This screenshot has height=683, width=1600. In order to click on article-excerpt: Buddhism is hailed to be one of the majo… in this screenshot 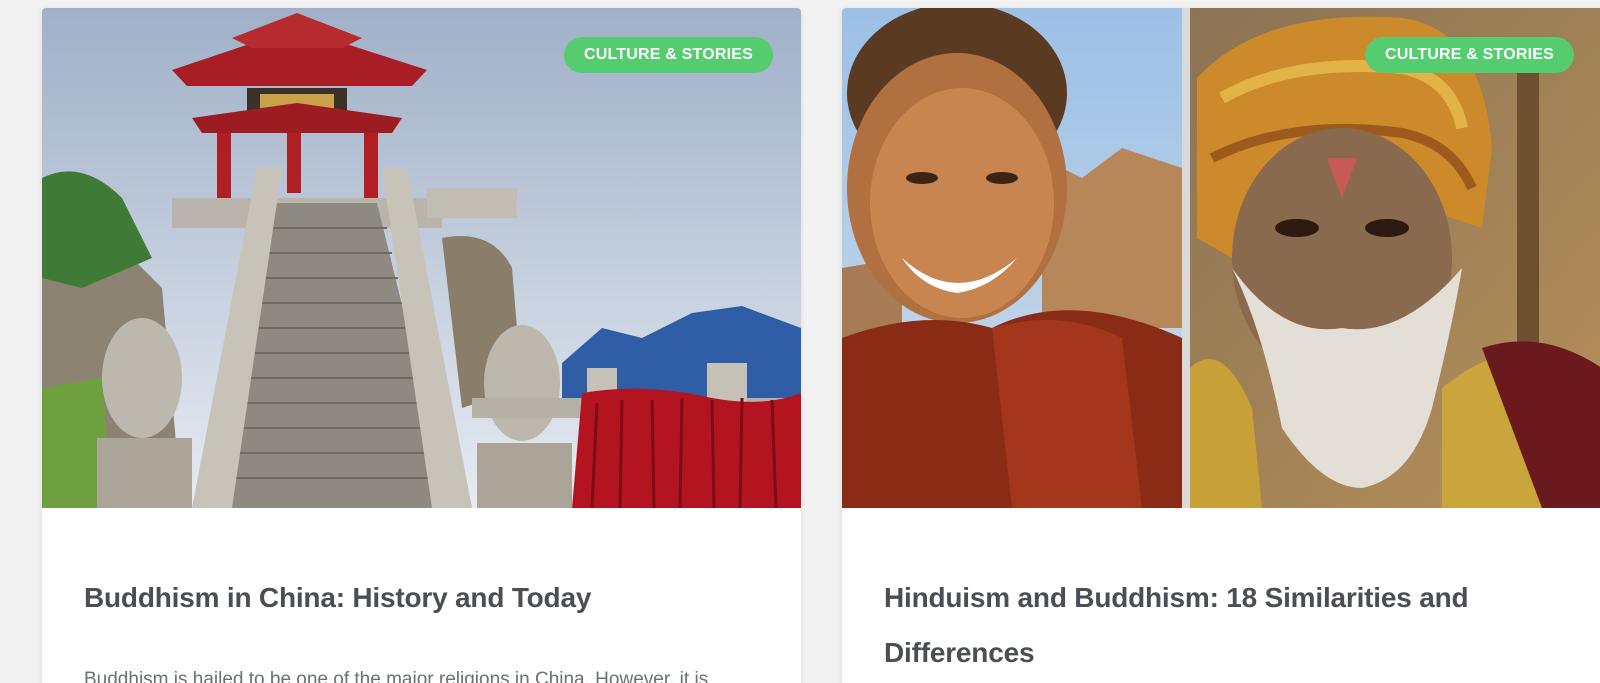, I will do `click(396, 676)`.